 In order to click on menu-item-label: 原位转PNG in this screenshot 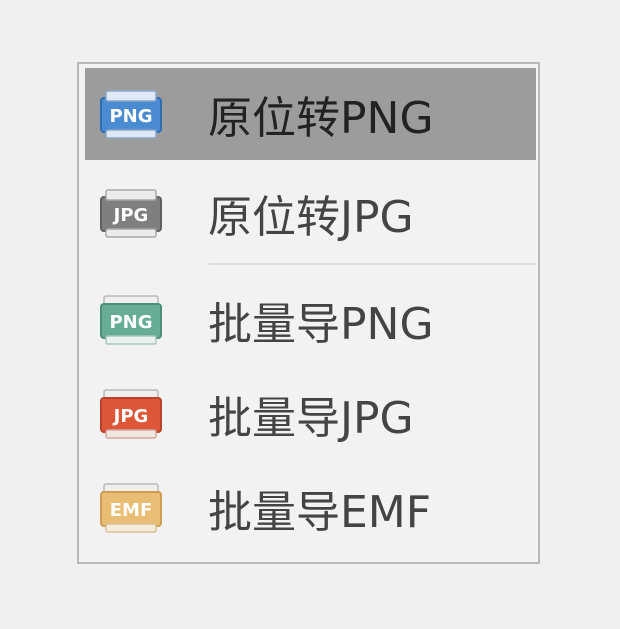, I will do `click(321, 118)`.